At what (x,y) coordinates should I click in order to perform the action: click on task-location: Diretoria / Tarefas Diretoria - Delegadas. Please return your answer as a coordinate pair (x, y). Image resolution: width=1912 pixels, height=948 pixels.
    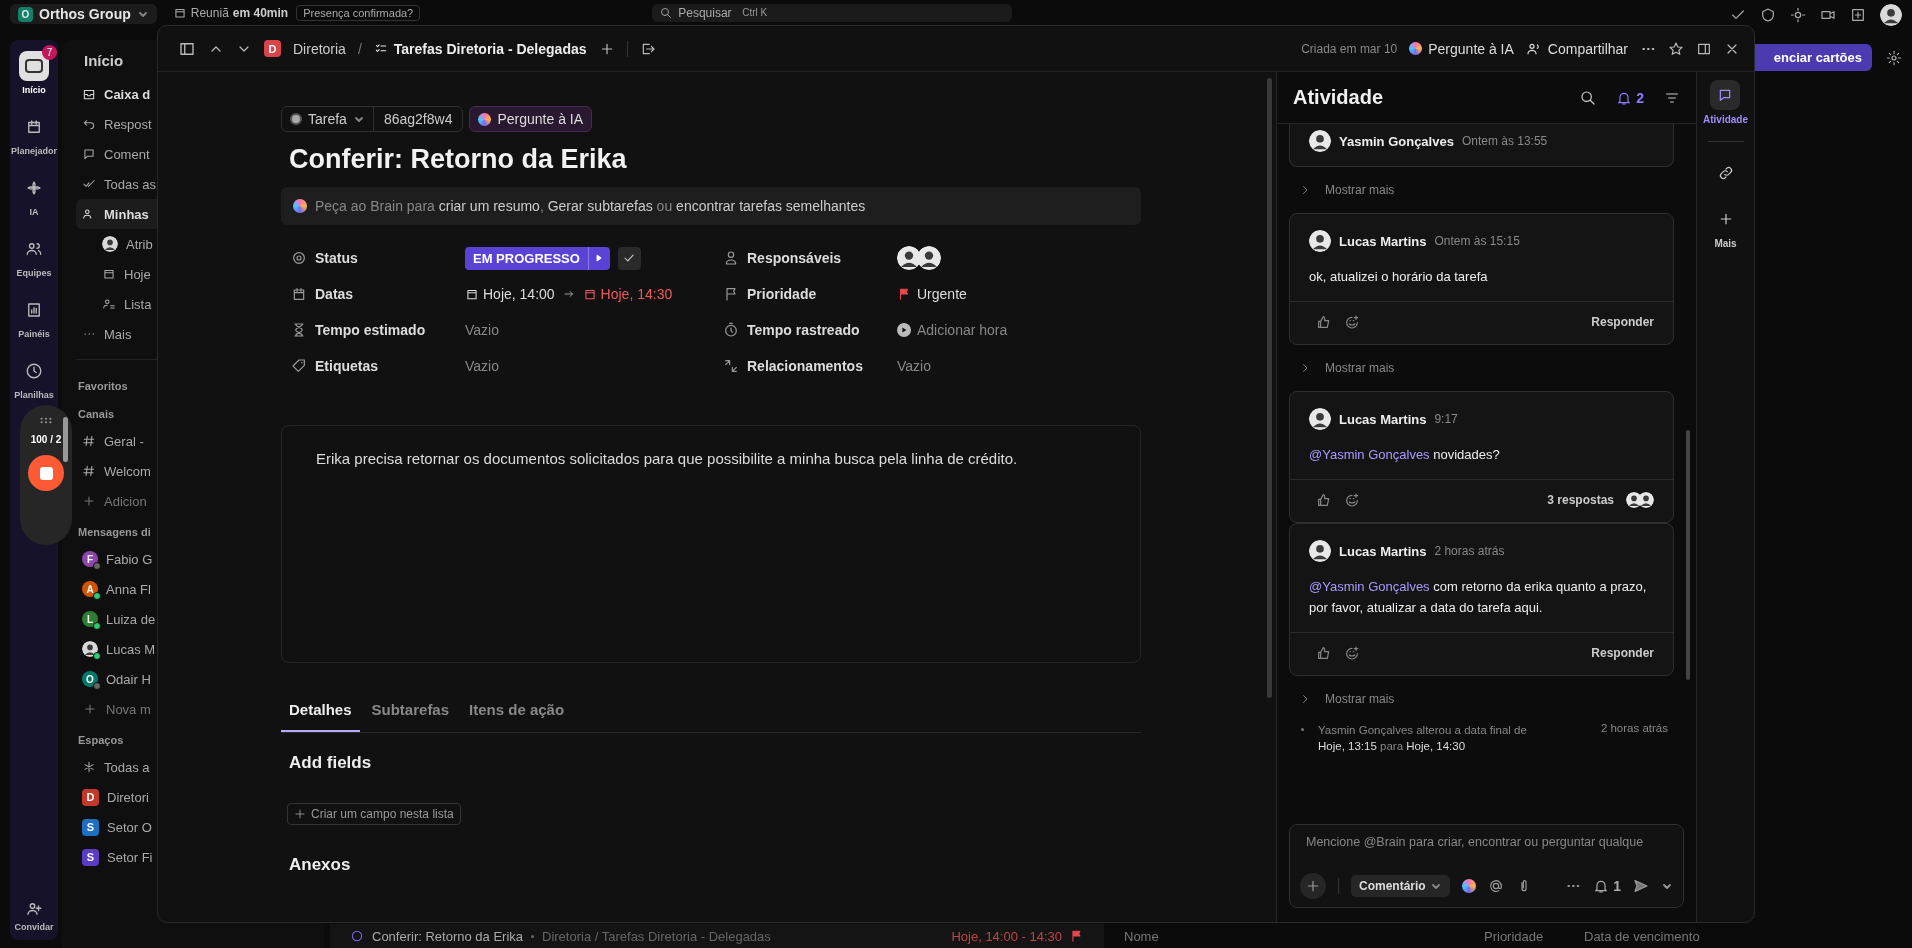
    Looking at the image, I should click on (656, 936).